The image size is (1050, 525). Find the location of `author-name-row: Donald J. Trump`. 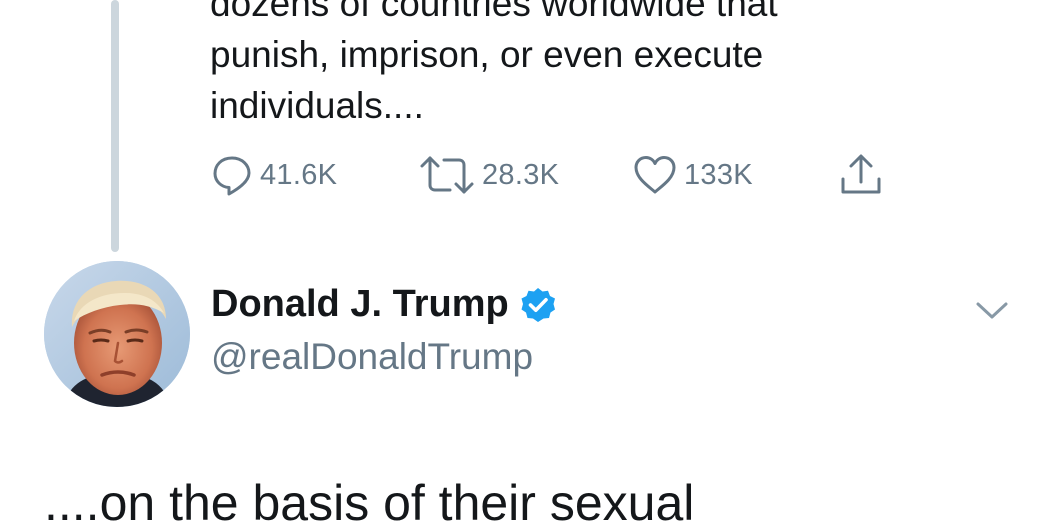

author-name-row: Donald J. Trump is located at coordinates (384, 304).